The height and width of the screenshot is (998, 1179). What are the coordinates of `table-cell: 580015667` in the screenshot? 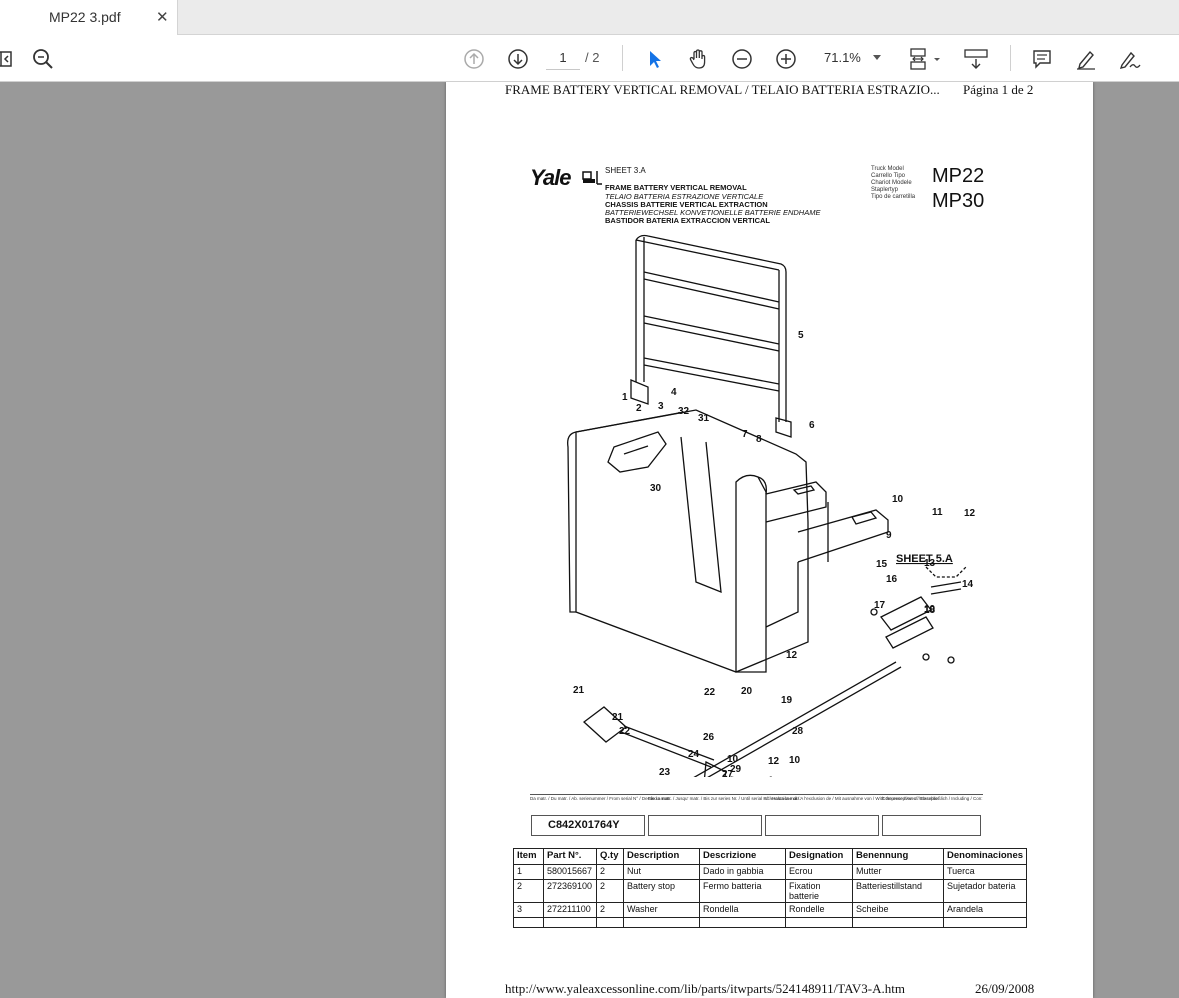 It's located at (570, 872).